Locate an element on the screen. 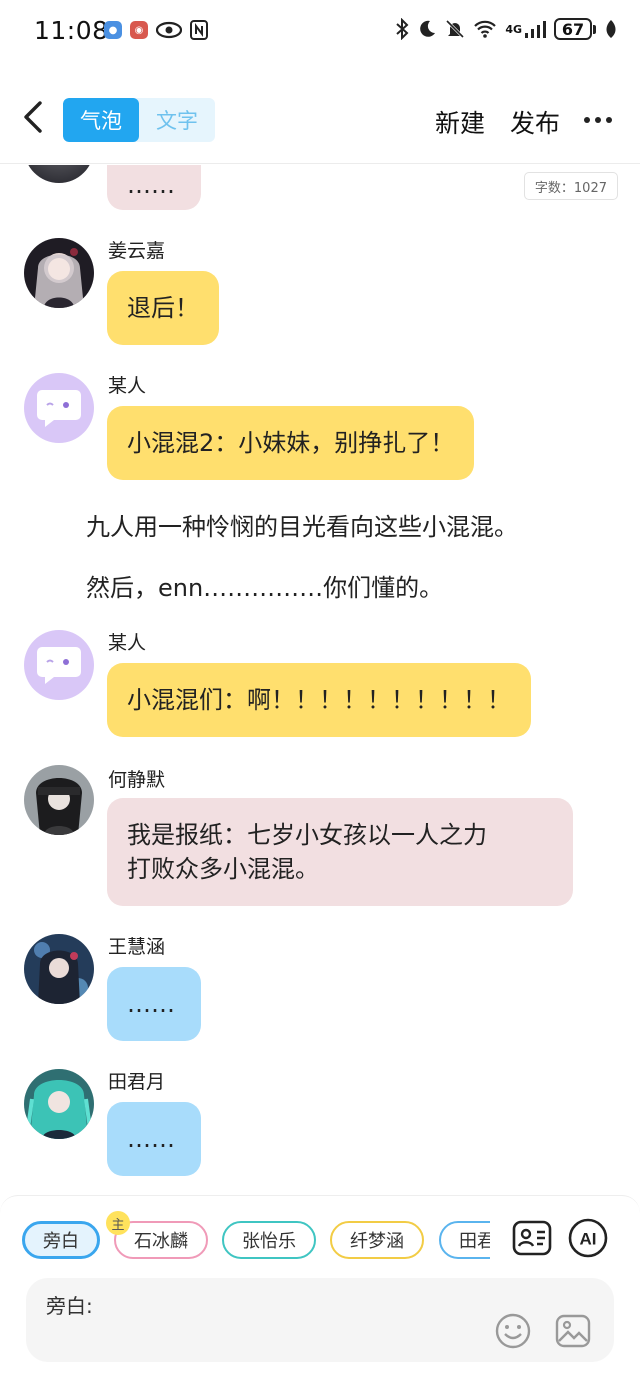  speaker-name: 田君月 is located at coordinates (137, 1082).